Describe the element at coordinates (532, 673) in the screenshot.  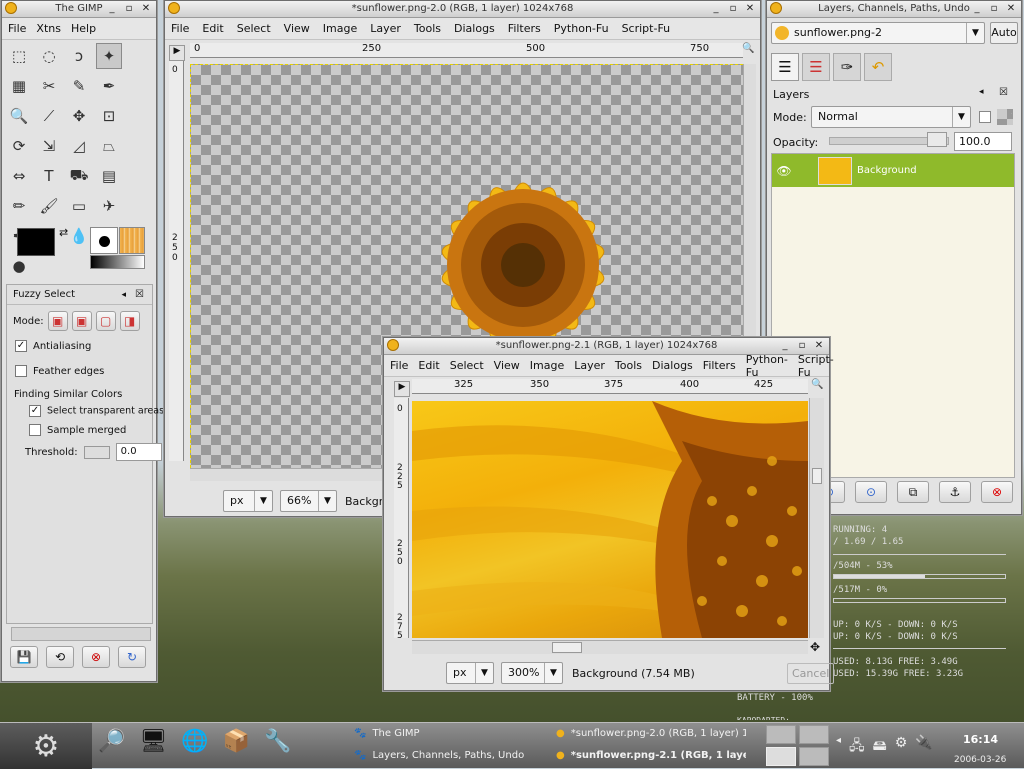
I see `zoom-combo: 300% ▼` at that location.